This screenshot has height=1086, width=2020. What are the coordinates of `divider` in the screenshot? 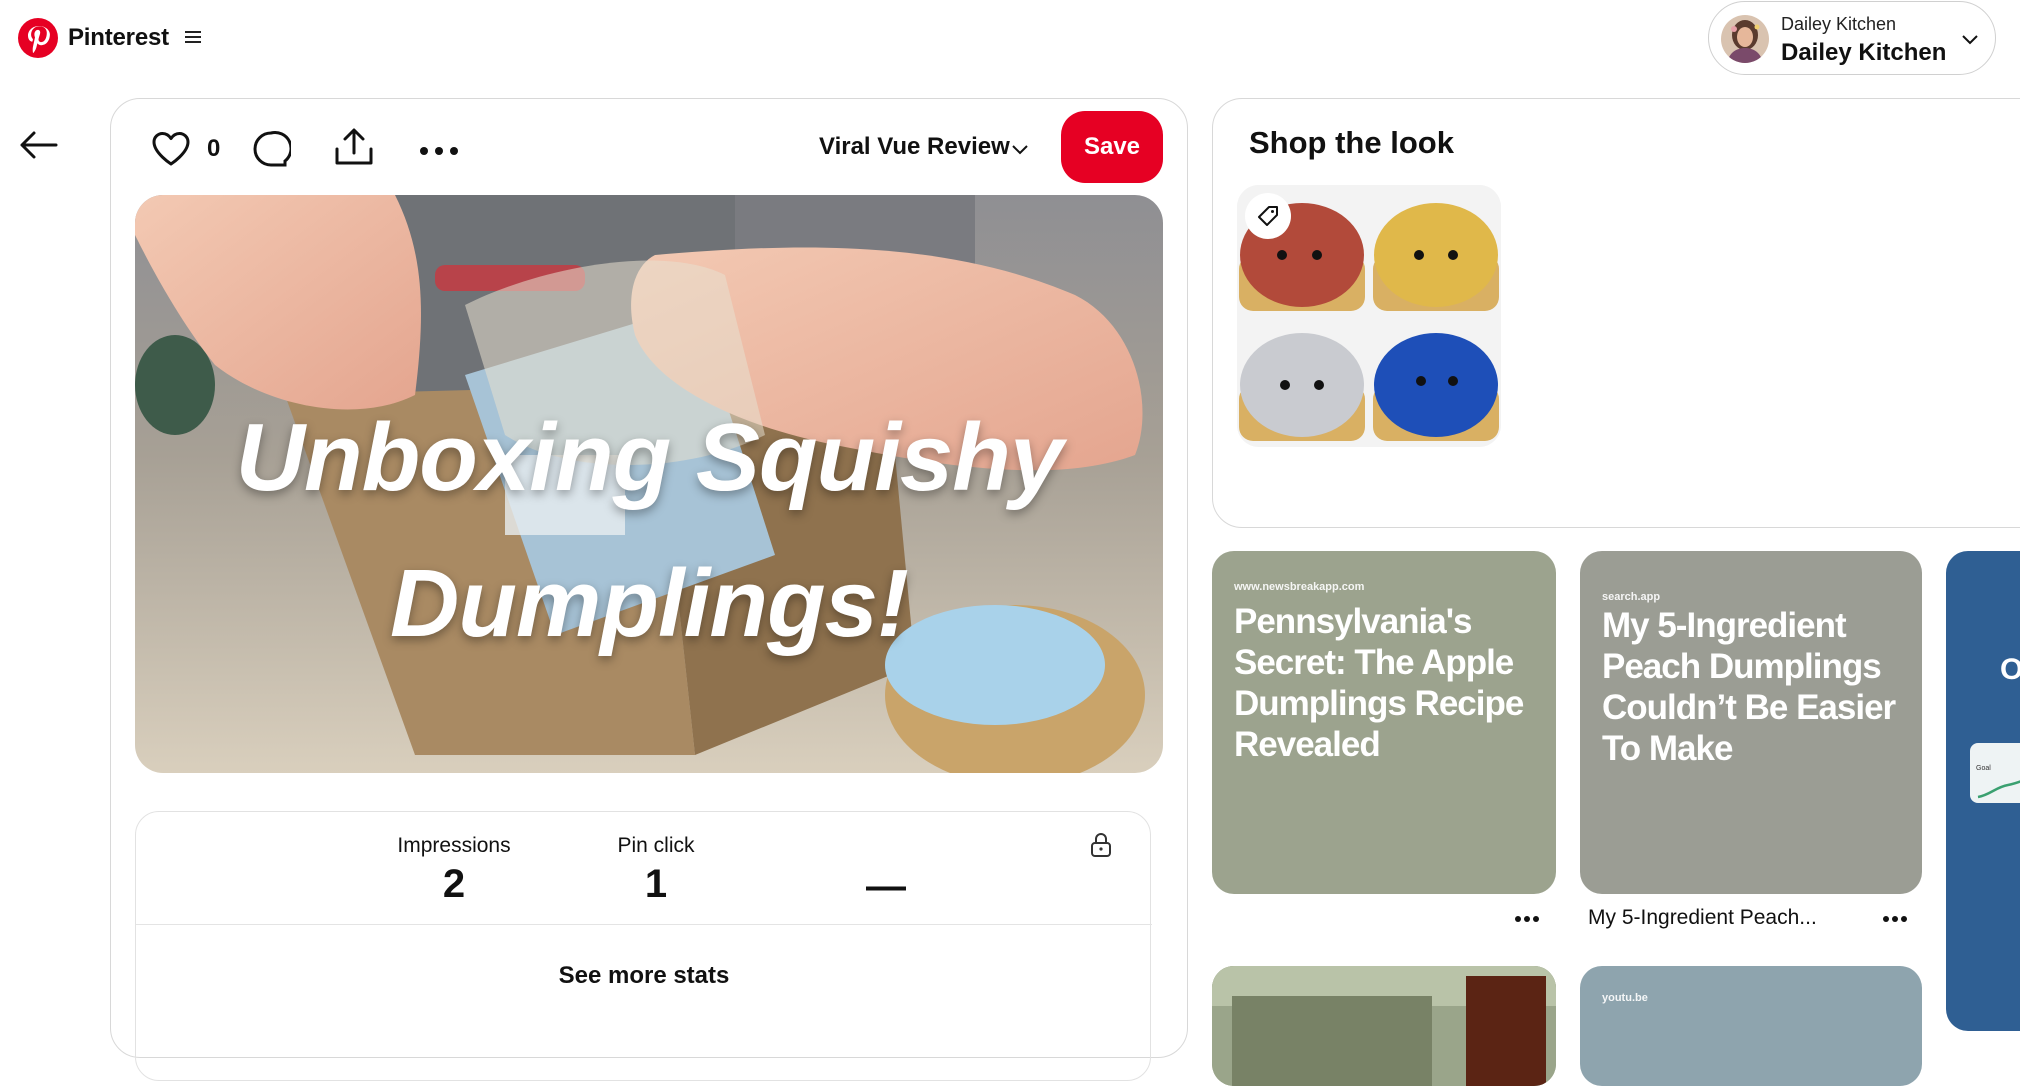 It's located at (644, 924).